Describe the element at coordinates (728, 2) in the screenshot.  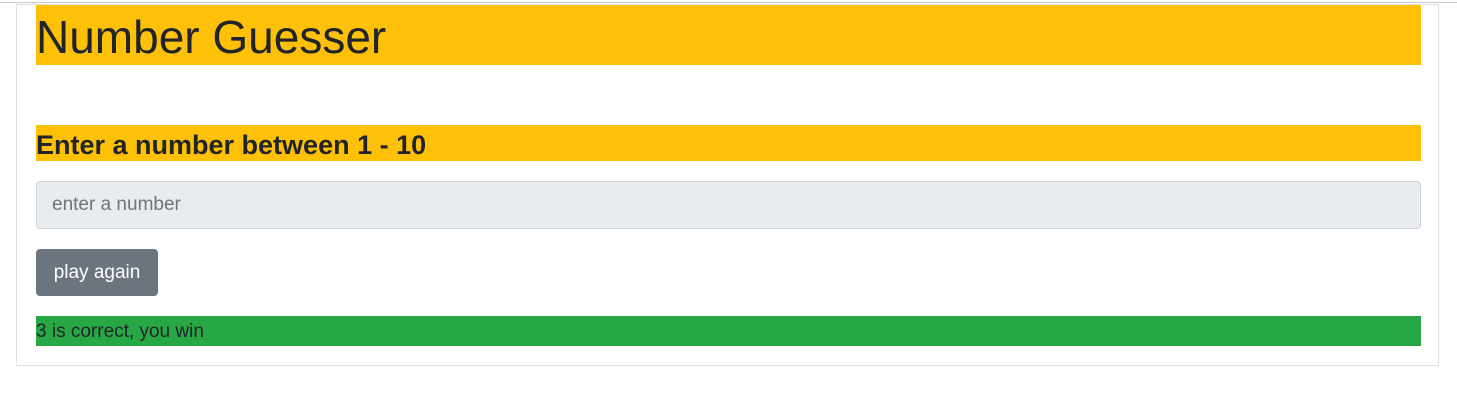
I see `window-top-border` at that location.